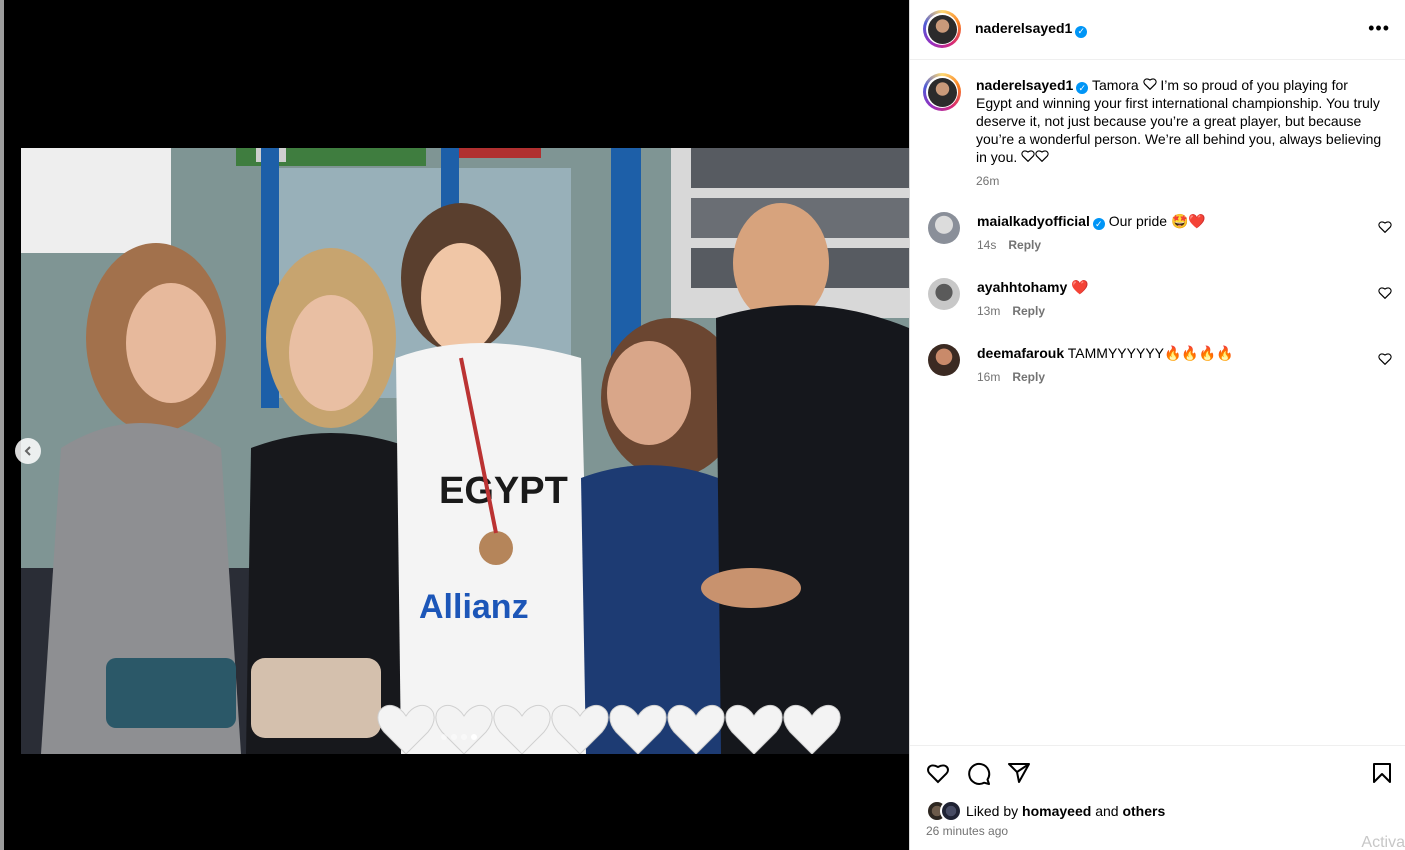 This screenshot has height=850, width=1405. I want to click on post-header: naderelsayed1 ✓ •••, so click(1157, 30).